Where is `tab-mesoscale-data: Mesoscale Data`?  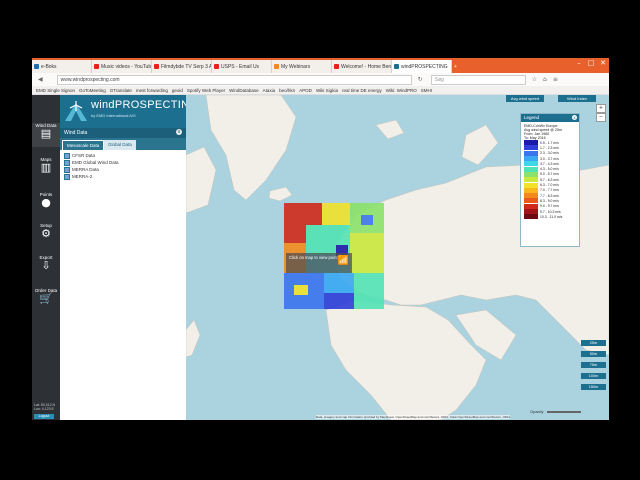 tab-mesoscale-data: Mesoscale Data is located at coordinates (83, 145).